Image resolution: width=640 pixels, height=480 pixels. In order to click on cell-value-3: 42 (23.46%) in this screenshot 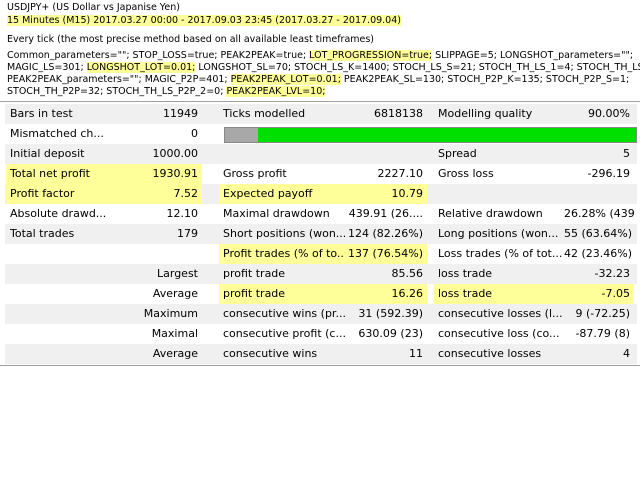, I will do `click(598, 253)`.